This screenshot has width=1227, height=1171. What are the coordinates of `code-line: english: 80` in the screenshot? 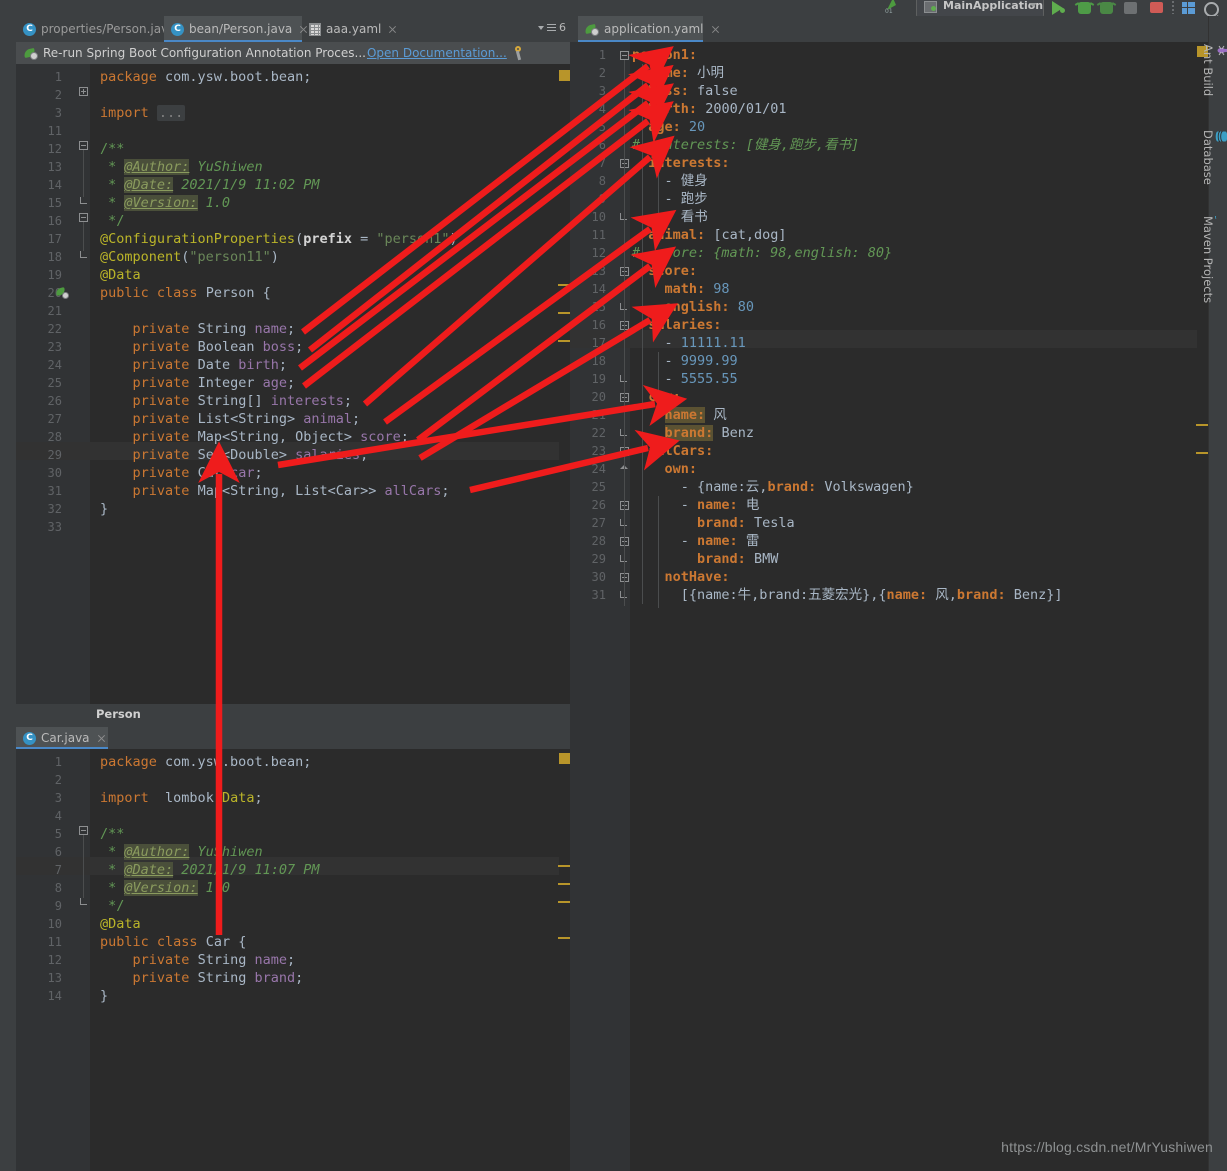 It's located at (693, 307).